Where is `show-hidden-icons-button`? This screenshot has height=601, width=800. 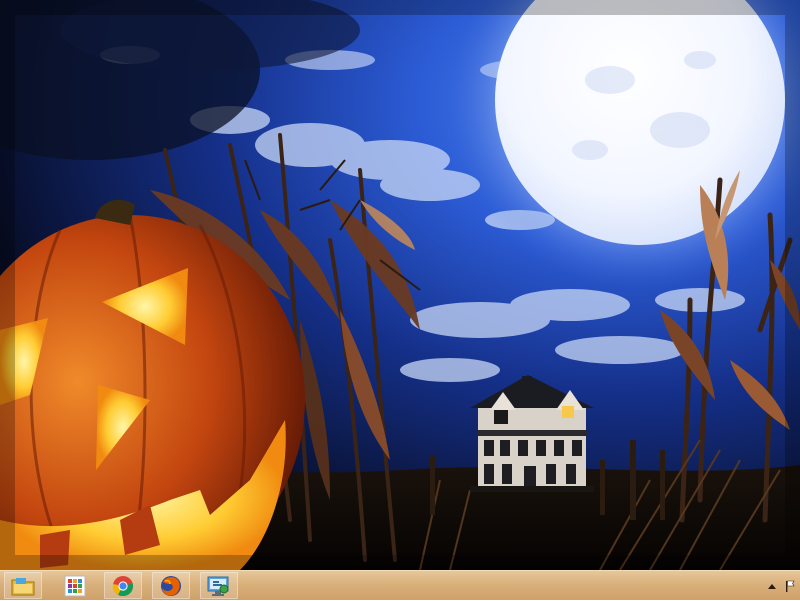
show-hidden-icons-button is located at coordinates (772, 586).